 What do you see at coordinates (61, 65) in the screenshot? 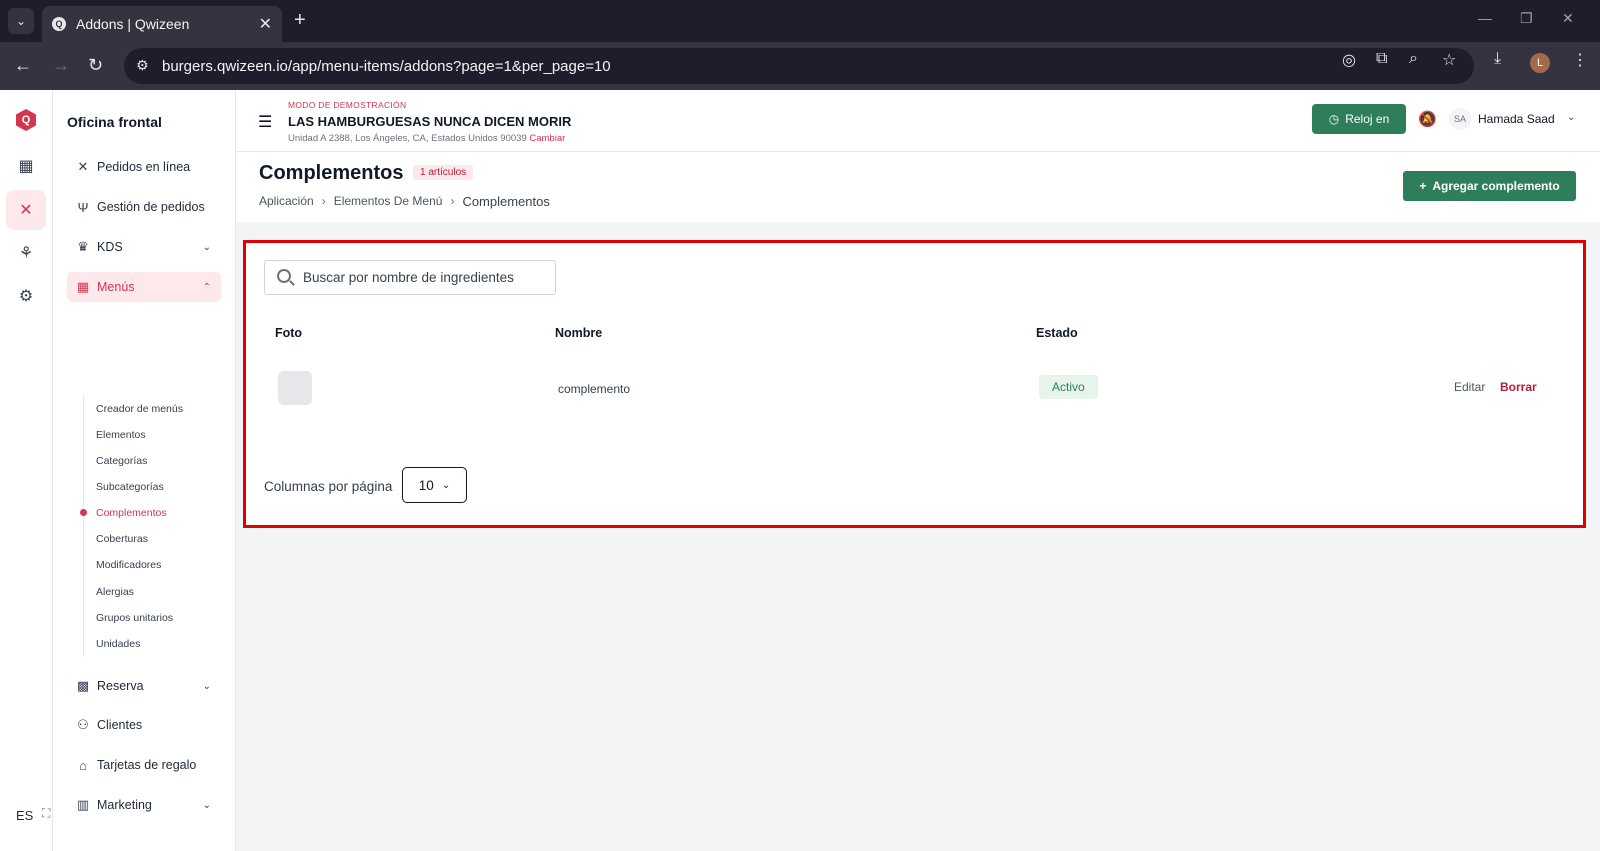
I see `forward-arrow-icon: →` at bounding box center [61, 65].